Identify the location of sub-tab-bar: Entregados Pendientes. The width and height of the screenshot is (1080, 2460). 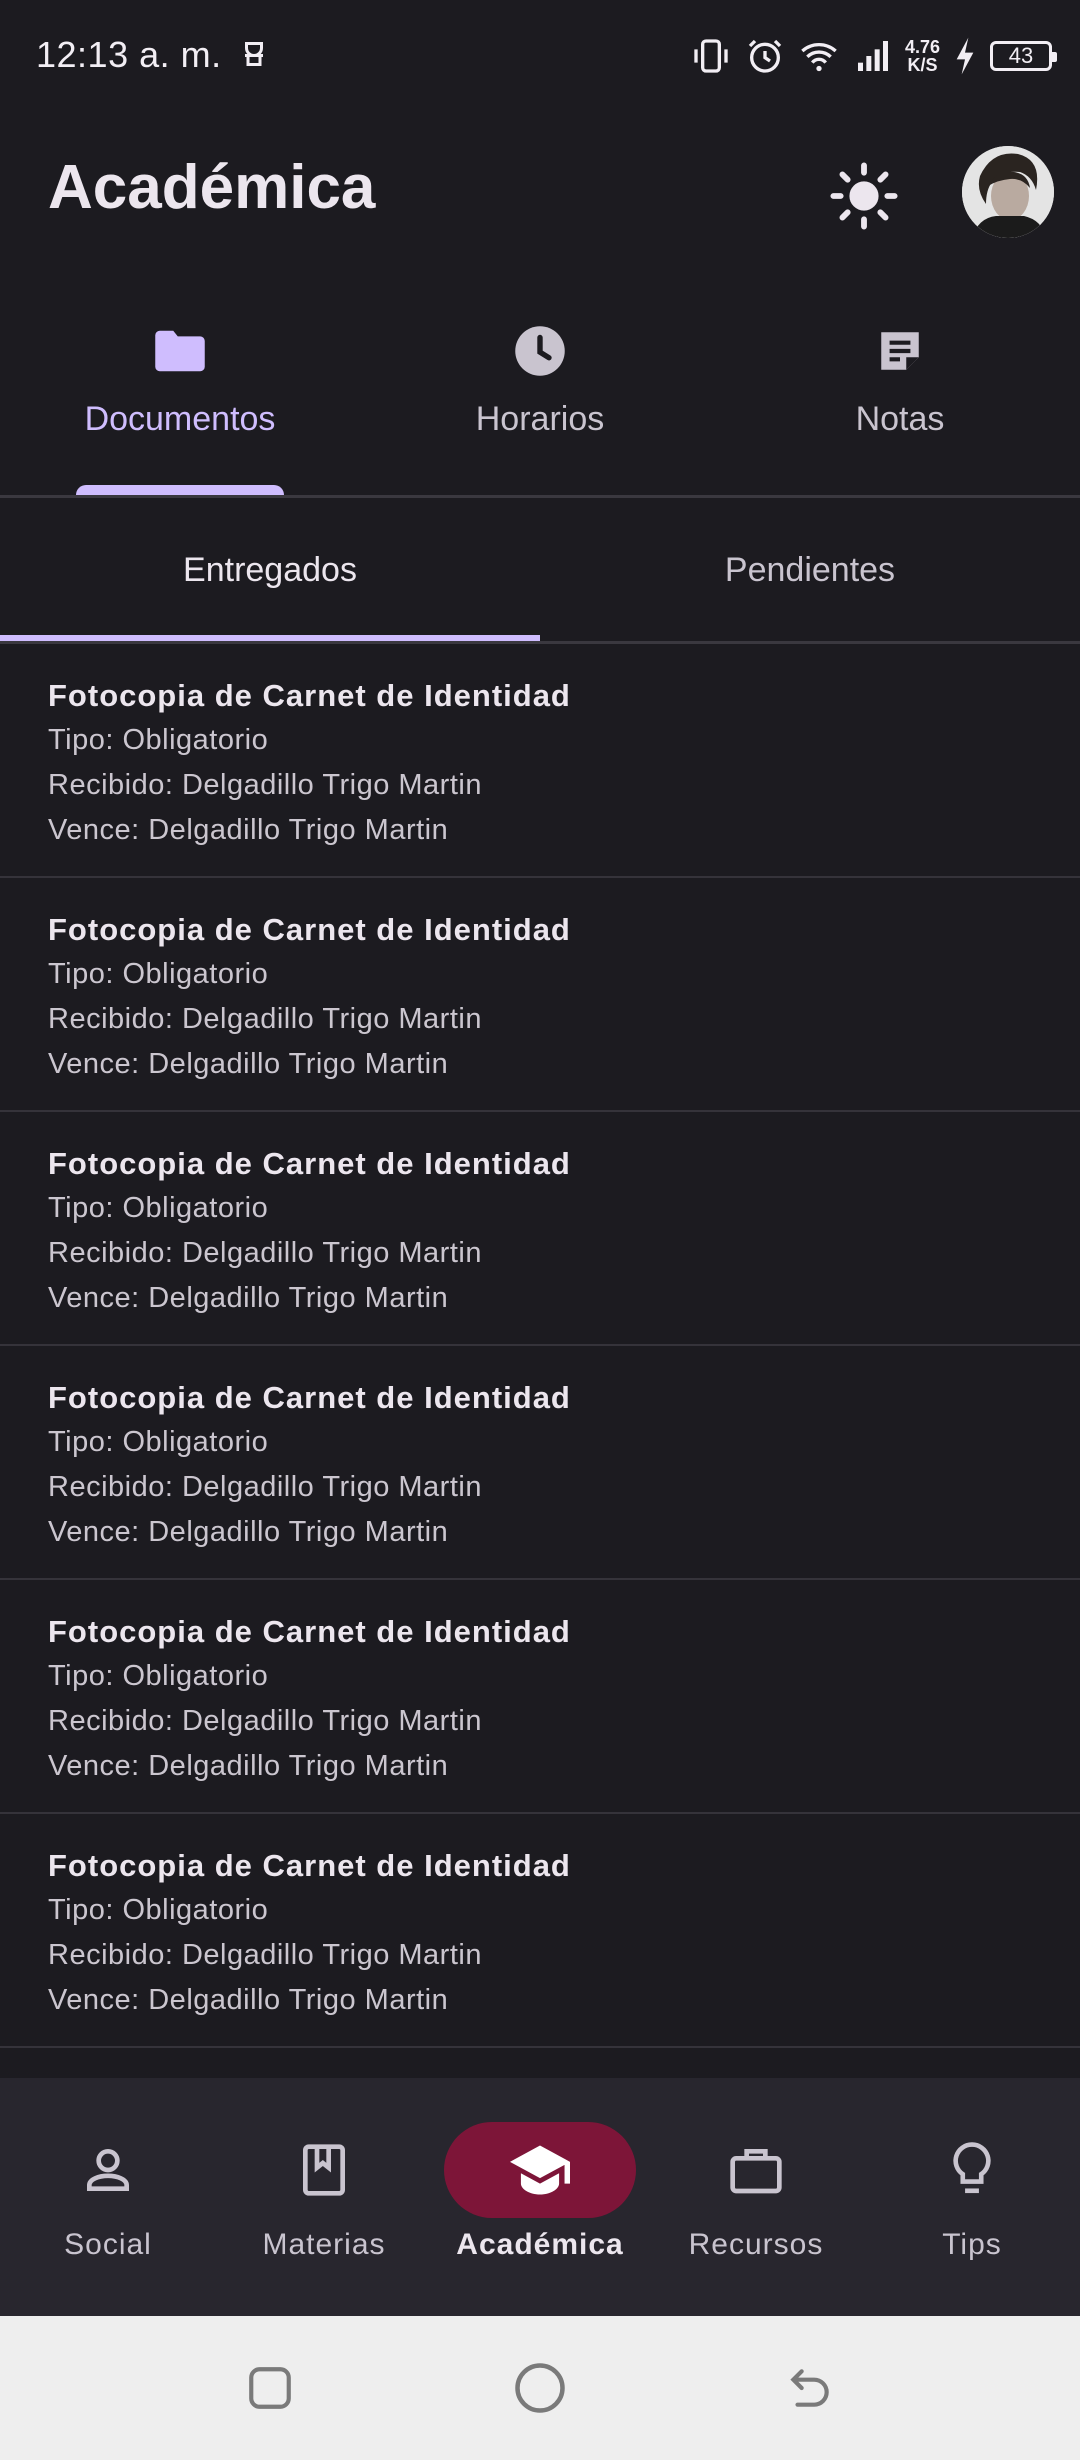
(540, 572).